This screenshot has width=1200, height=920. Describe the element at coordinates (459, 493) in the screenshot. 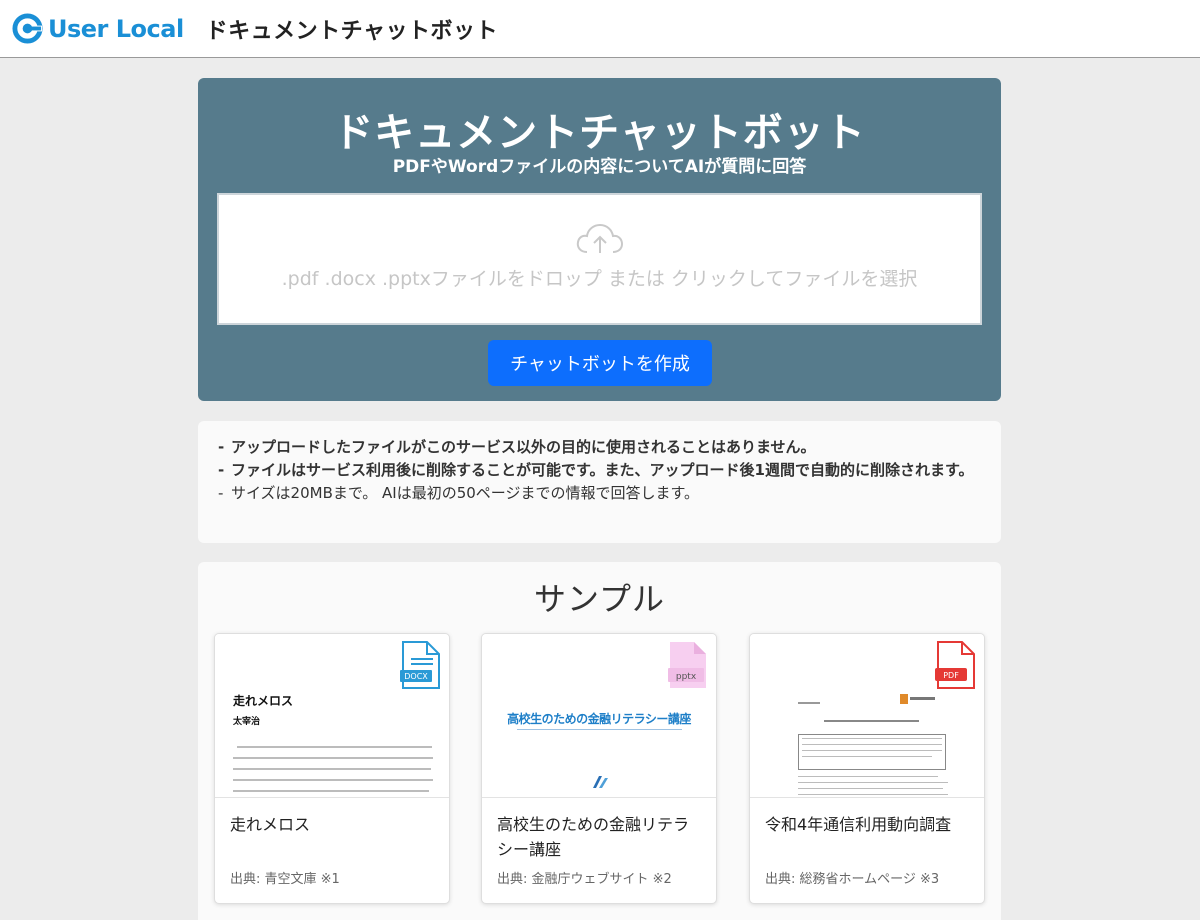

I see `notice-item: - サイズは20MBまで。 AIは最初の50ページまでの情報で回答します。` at that location.